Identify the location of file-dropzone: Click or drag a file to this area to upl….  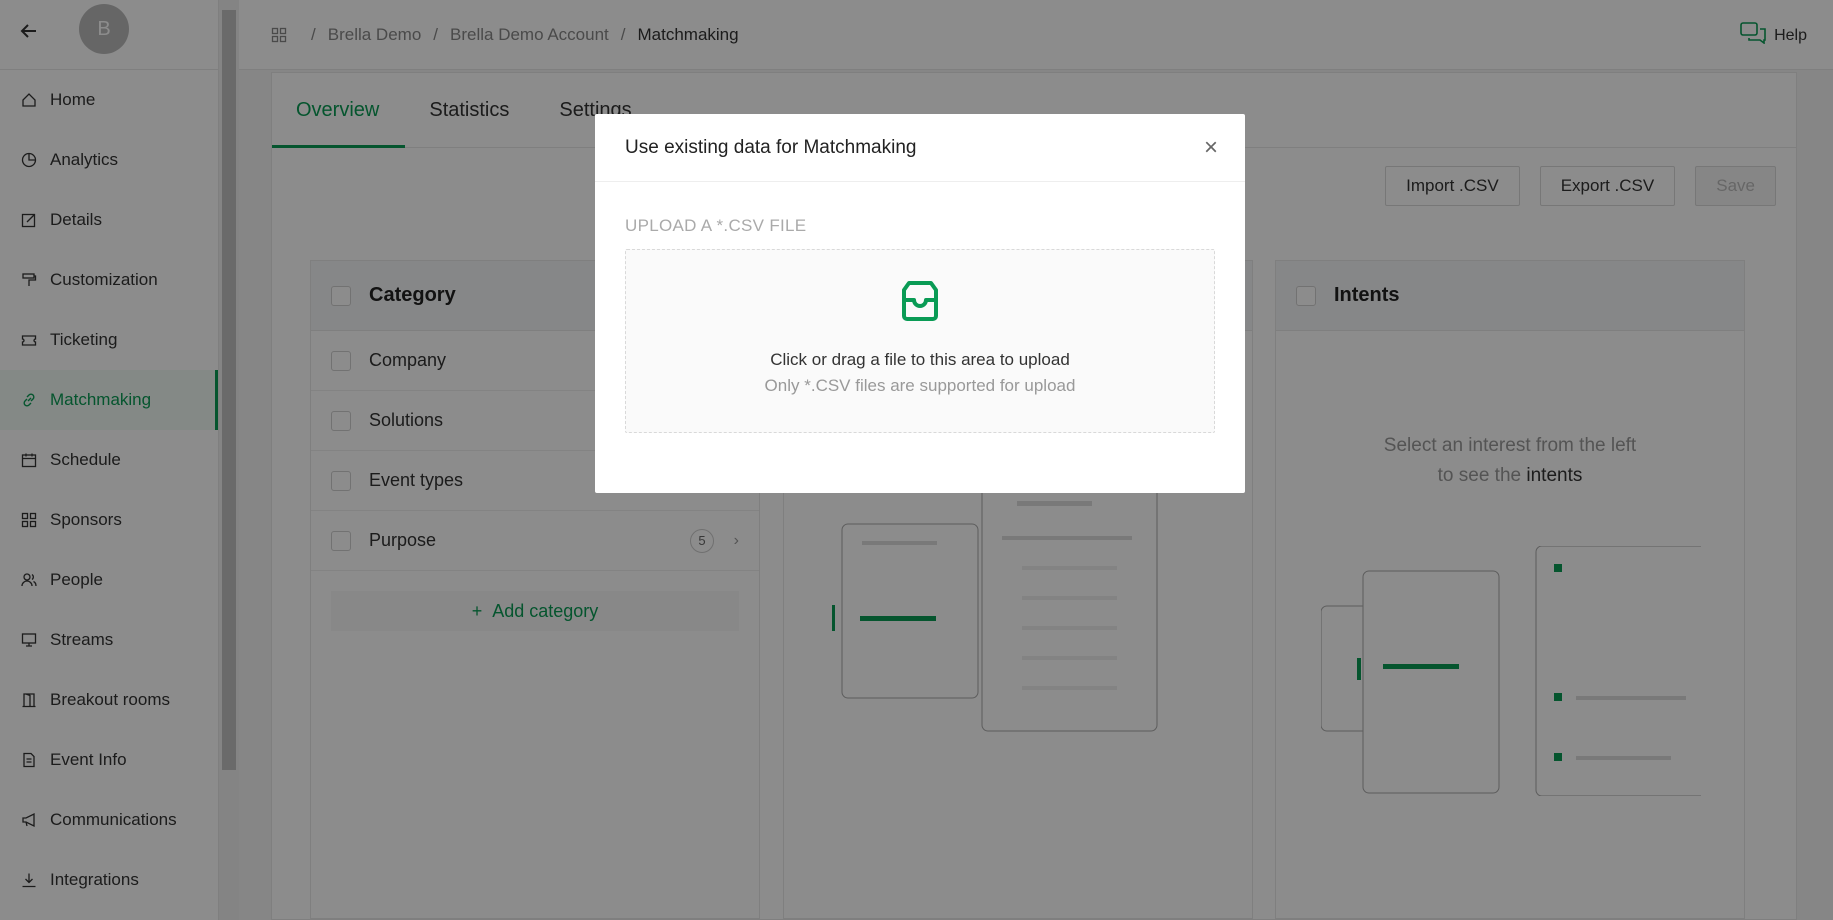
(920, 341).